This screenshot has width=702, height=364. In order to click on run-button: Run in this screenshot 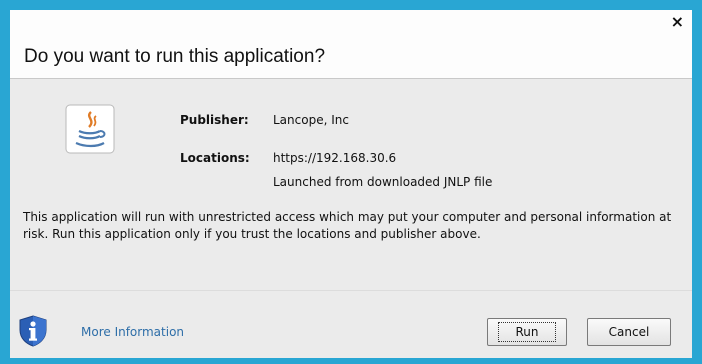, I will do `click(527, 332)`.